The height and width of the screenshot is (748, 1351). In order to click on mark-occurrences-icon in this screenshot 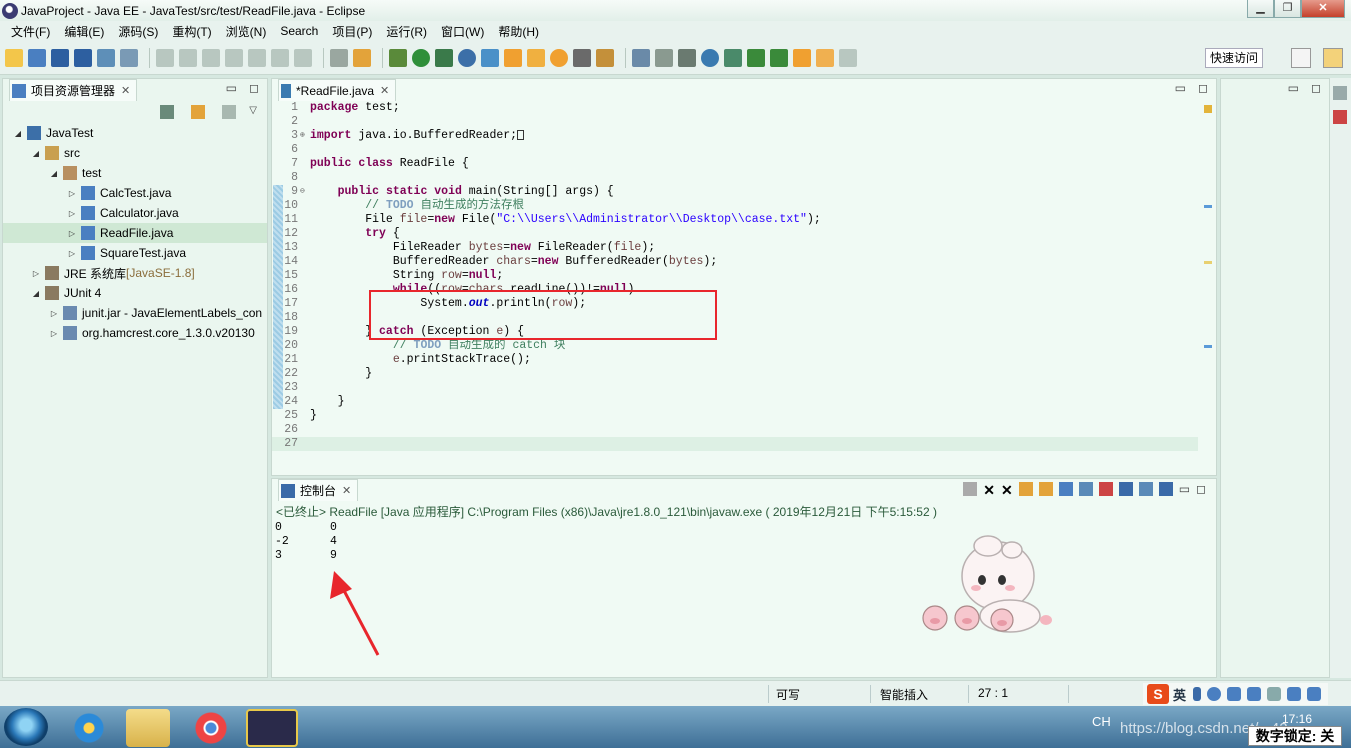, I will do `click(582, 57)`.